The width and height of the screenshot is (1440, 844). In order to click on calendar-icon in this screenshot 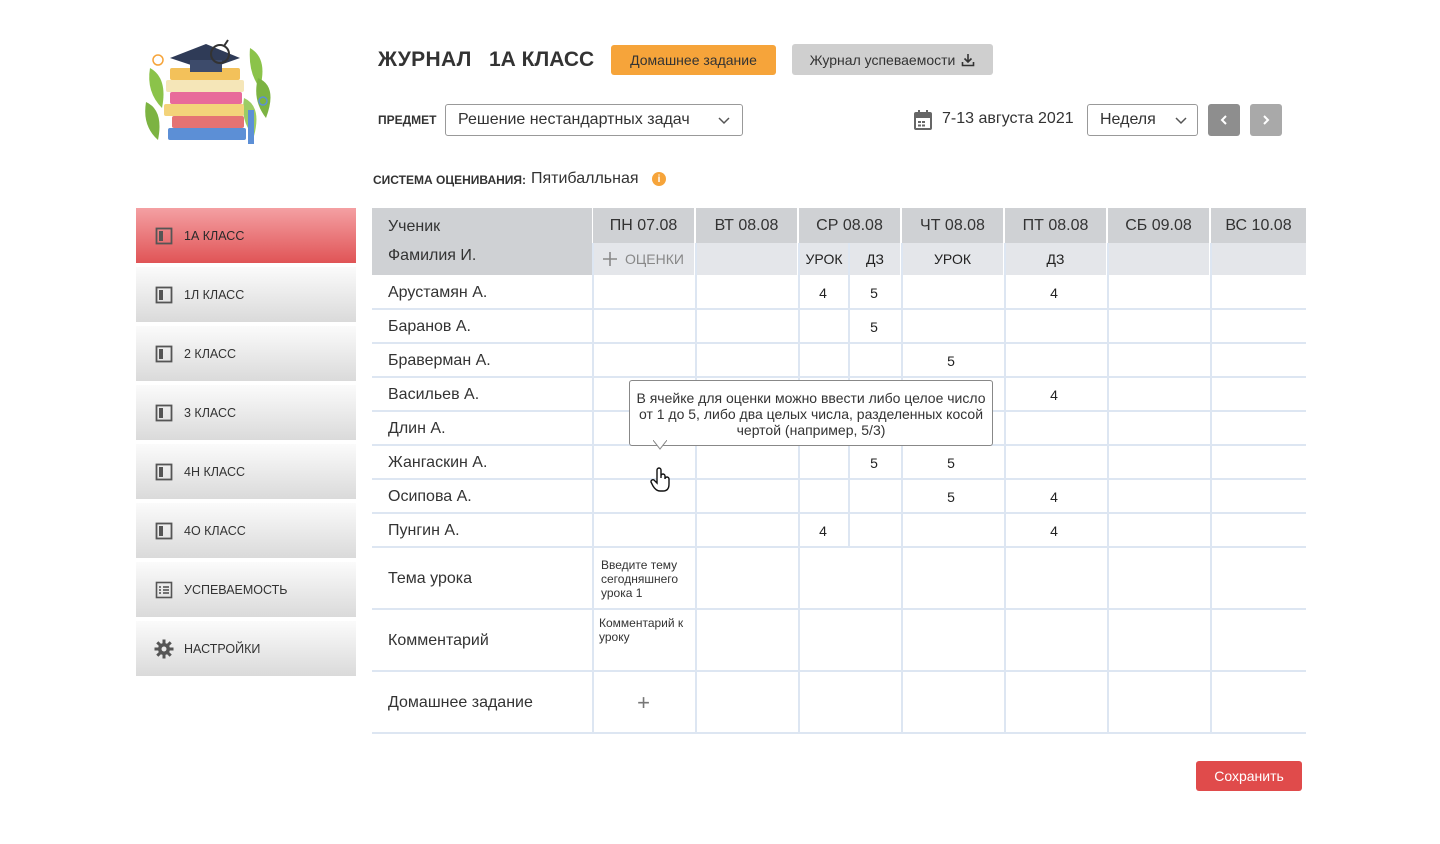, I will do `click(923, 120)`.